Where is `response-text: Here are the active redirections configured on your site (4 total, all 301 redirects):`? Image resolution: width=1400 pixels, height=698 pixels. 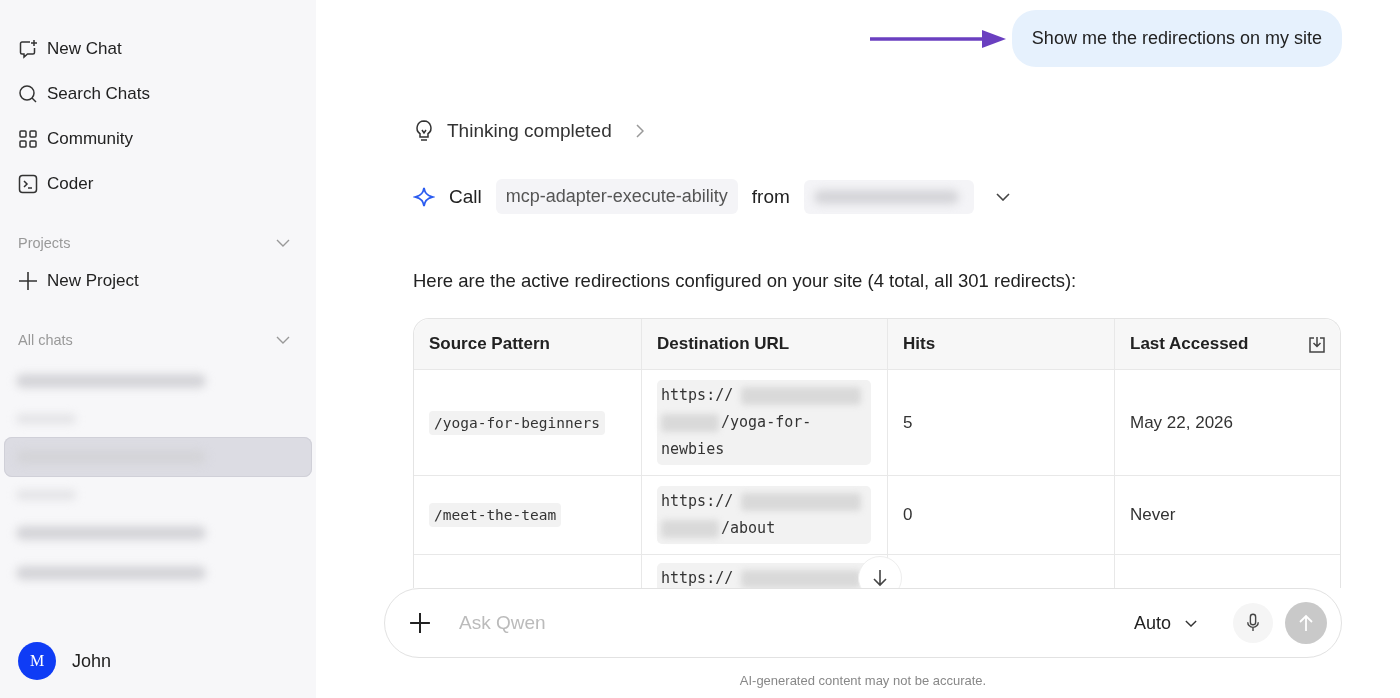 response-text: Here are the active redirections configured on your site (4 total, all 301 redirects): is located at coordinates (745, 281).